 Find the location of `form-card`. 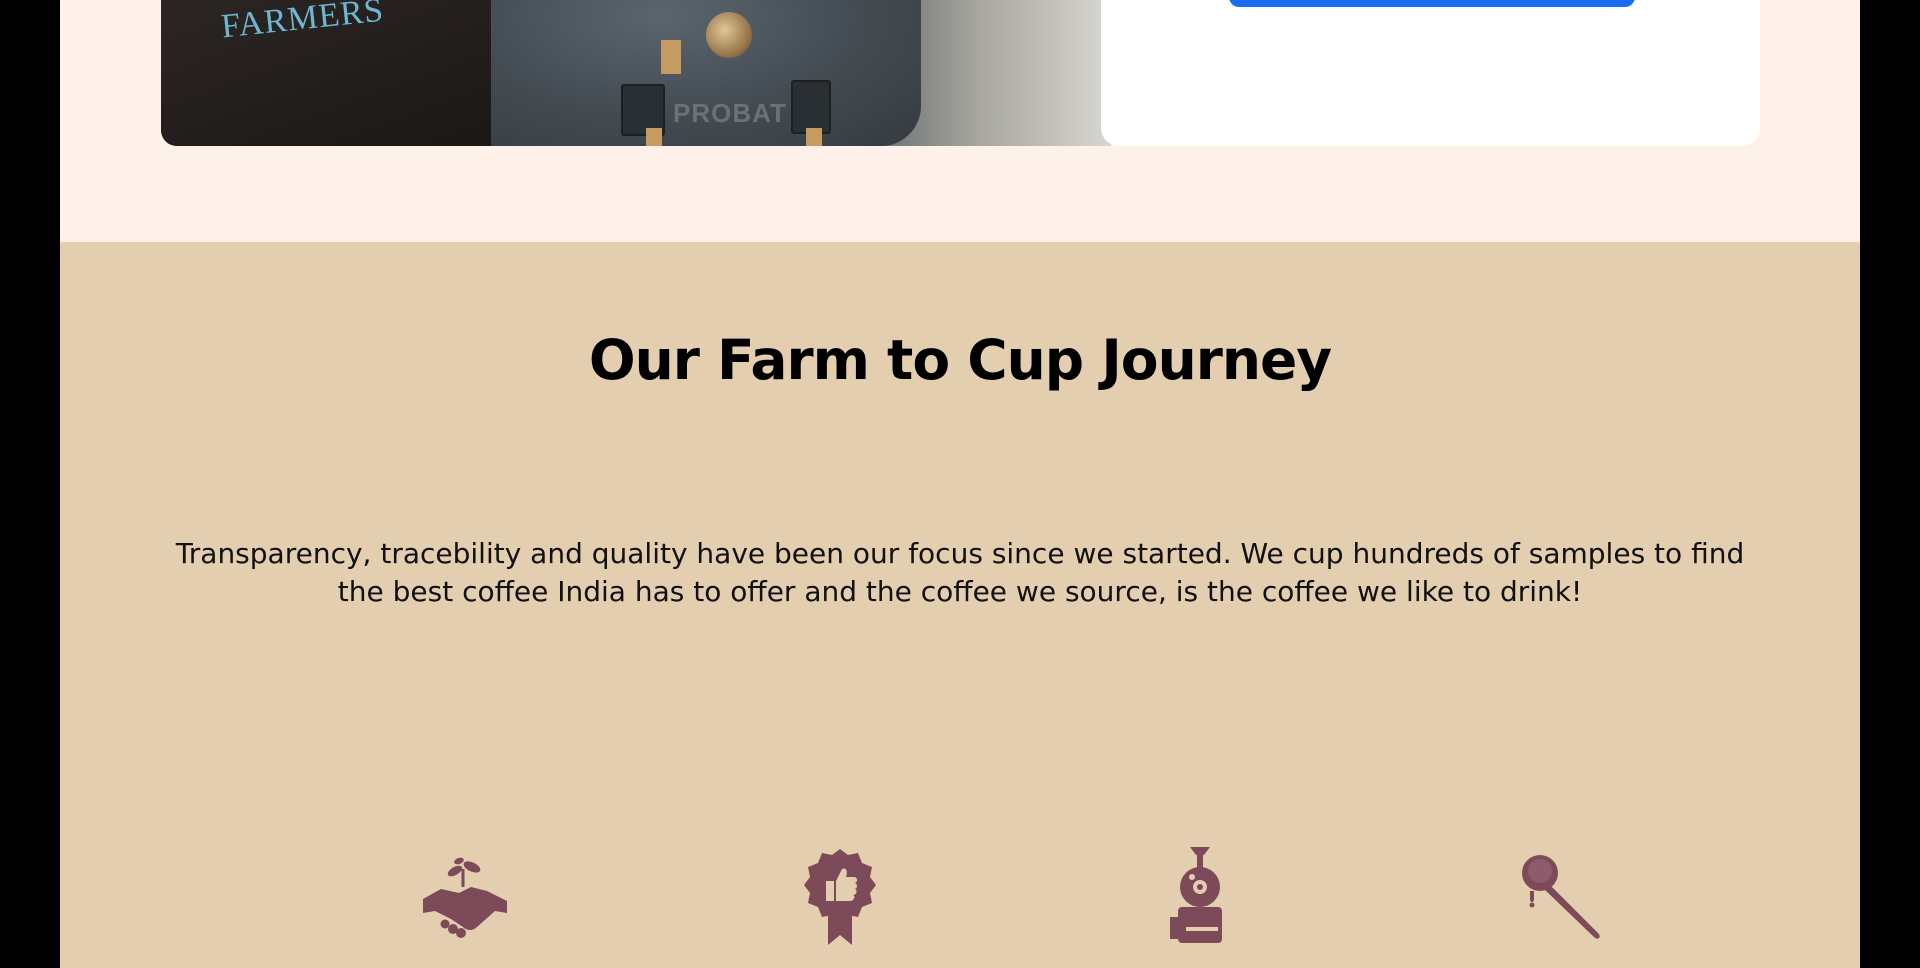

form-card is located at coordinates (1430, 73).